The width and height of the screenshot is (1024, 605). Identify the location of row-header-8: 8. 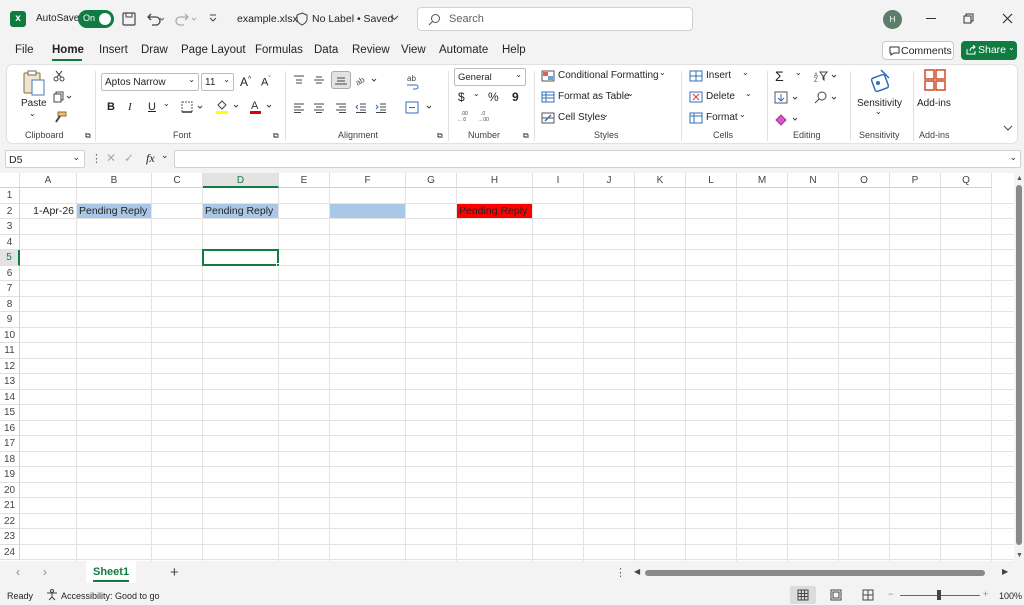
(10, 304).